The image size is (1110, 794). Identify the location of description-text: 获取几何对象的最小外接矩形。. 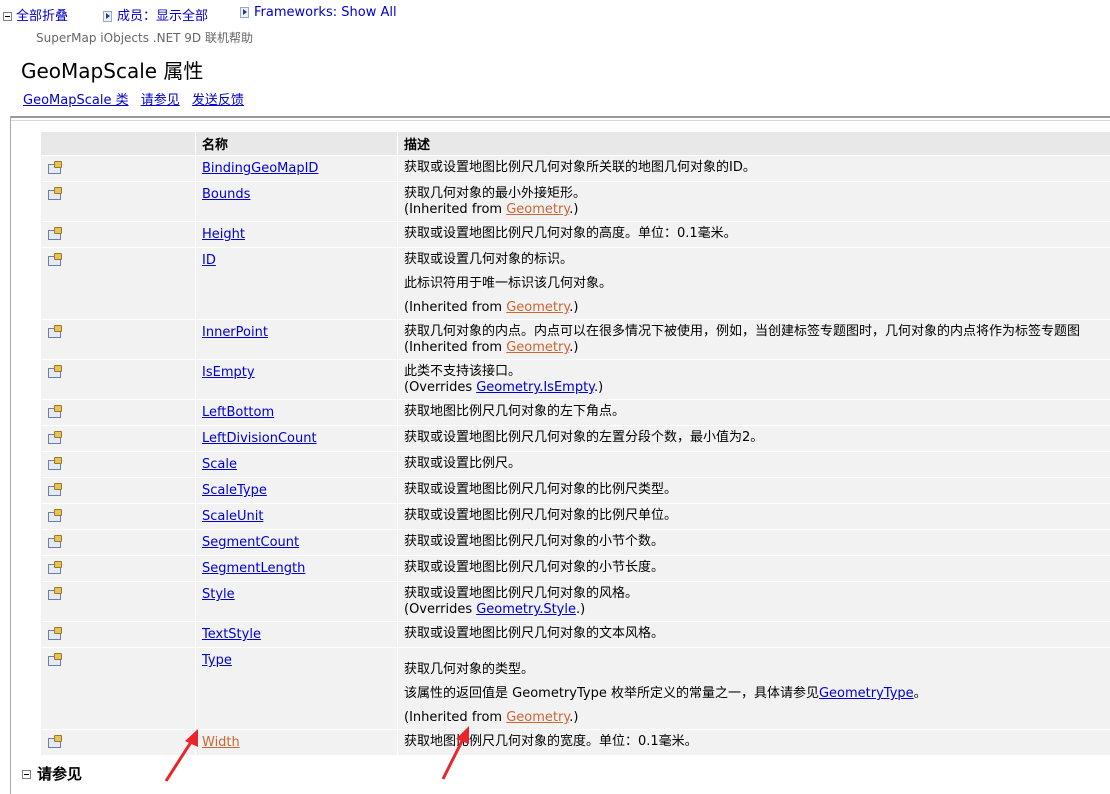
(495, 193).